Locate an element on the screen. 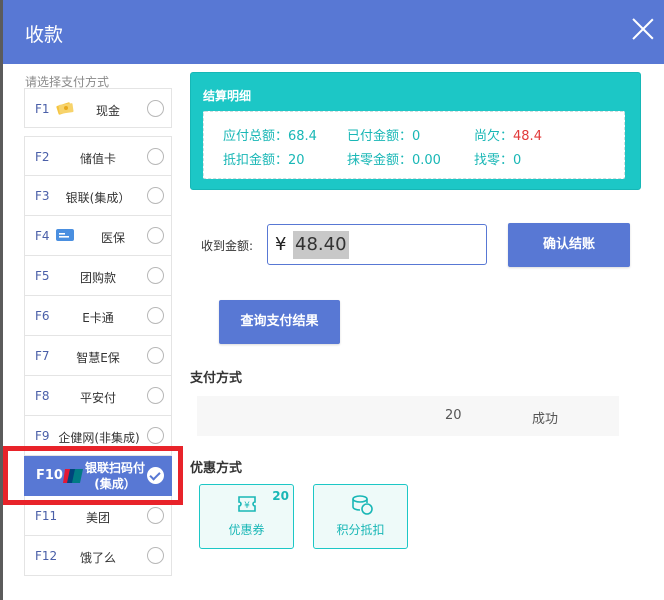  hotkey: F10 is located at coordinates (49, 475).